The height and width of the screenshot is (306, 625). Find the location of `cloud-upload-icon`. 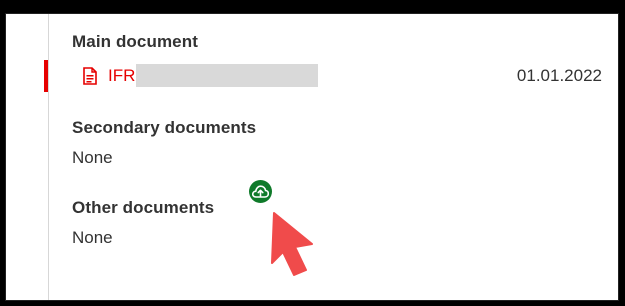

cloud-upload-icon is located at coordinates (260, 191).